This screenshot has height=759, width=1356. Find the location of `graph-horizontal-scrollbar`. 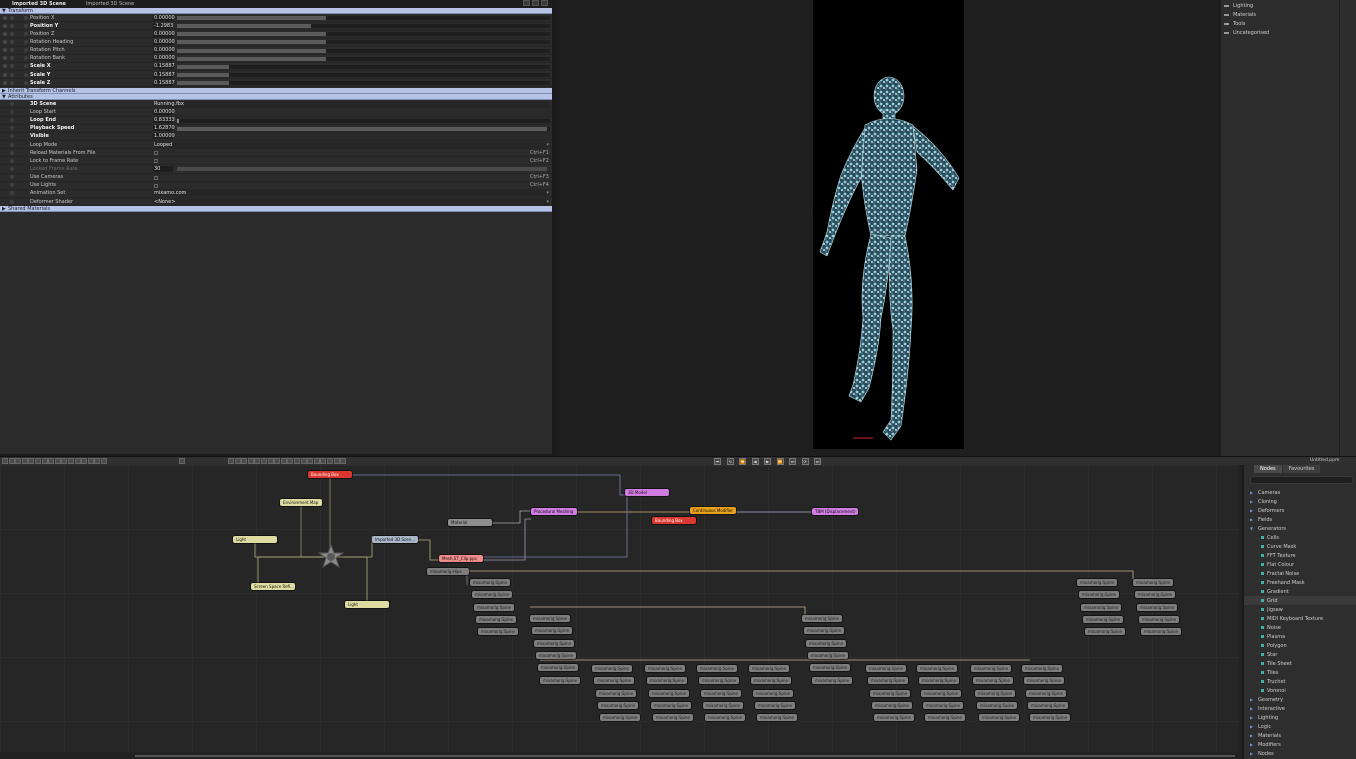

graph-horizontal-scrollbar is located at coordinates (621, 755).